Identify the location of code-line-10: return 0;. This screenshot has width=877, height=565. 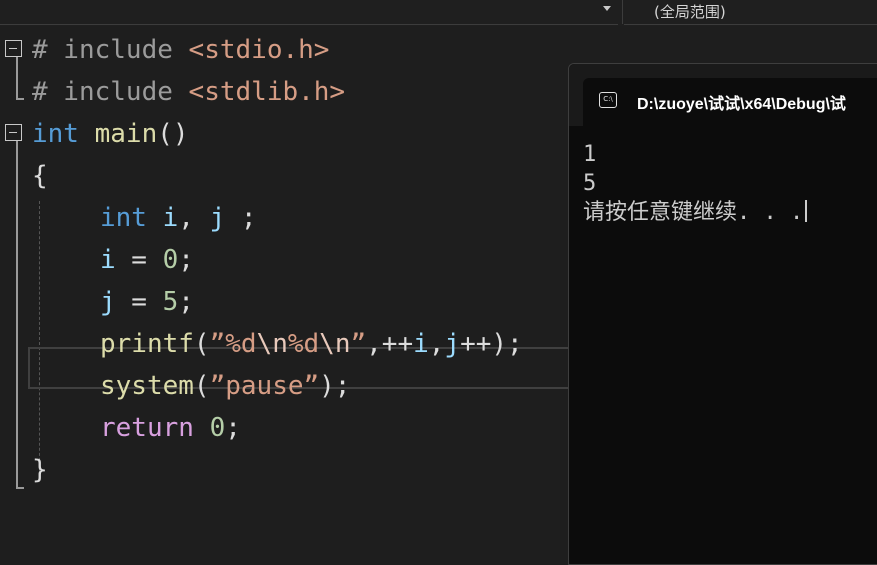
(170, 428).